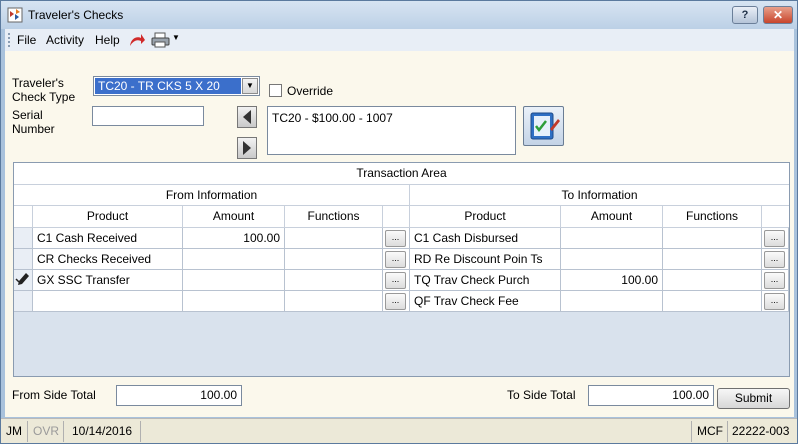 This screenshot has height=444, width=798. What do you see at coordinates (161, 40) in the screenshot?
I see `printer-icon` at bounding box center [161, 40].